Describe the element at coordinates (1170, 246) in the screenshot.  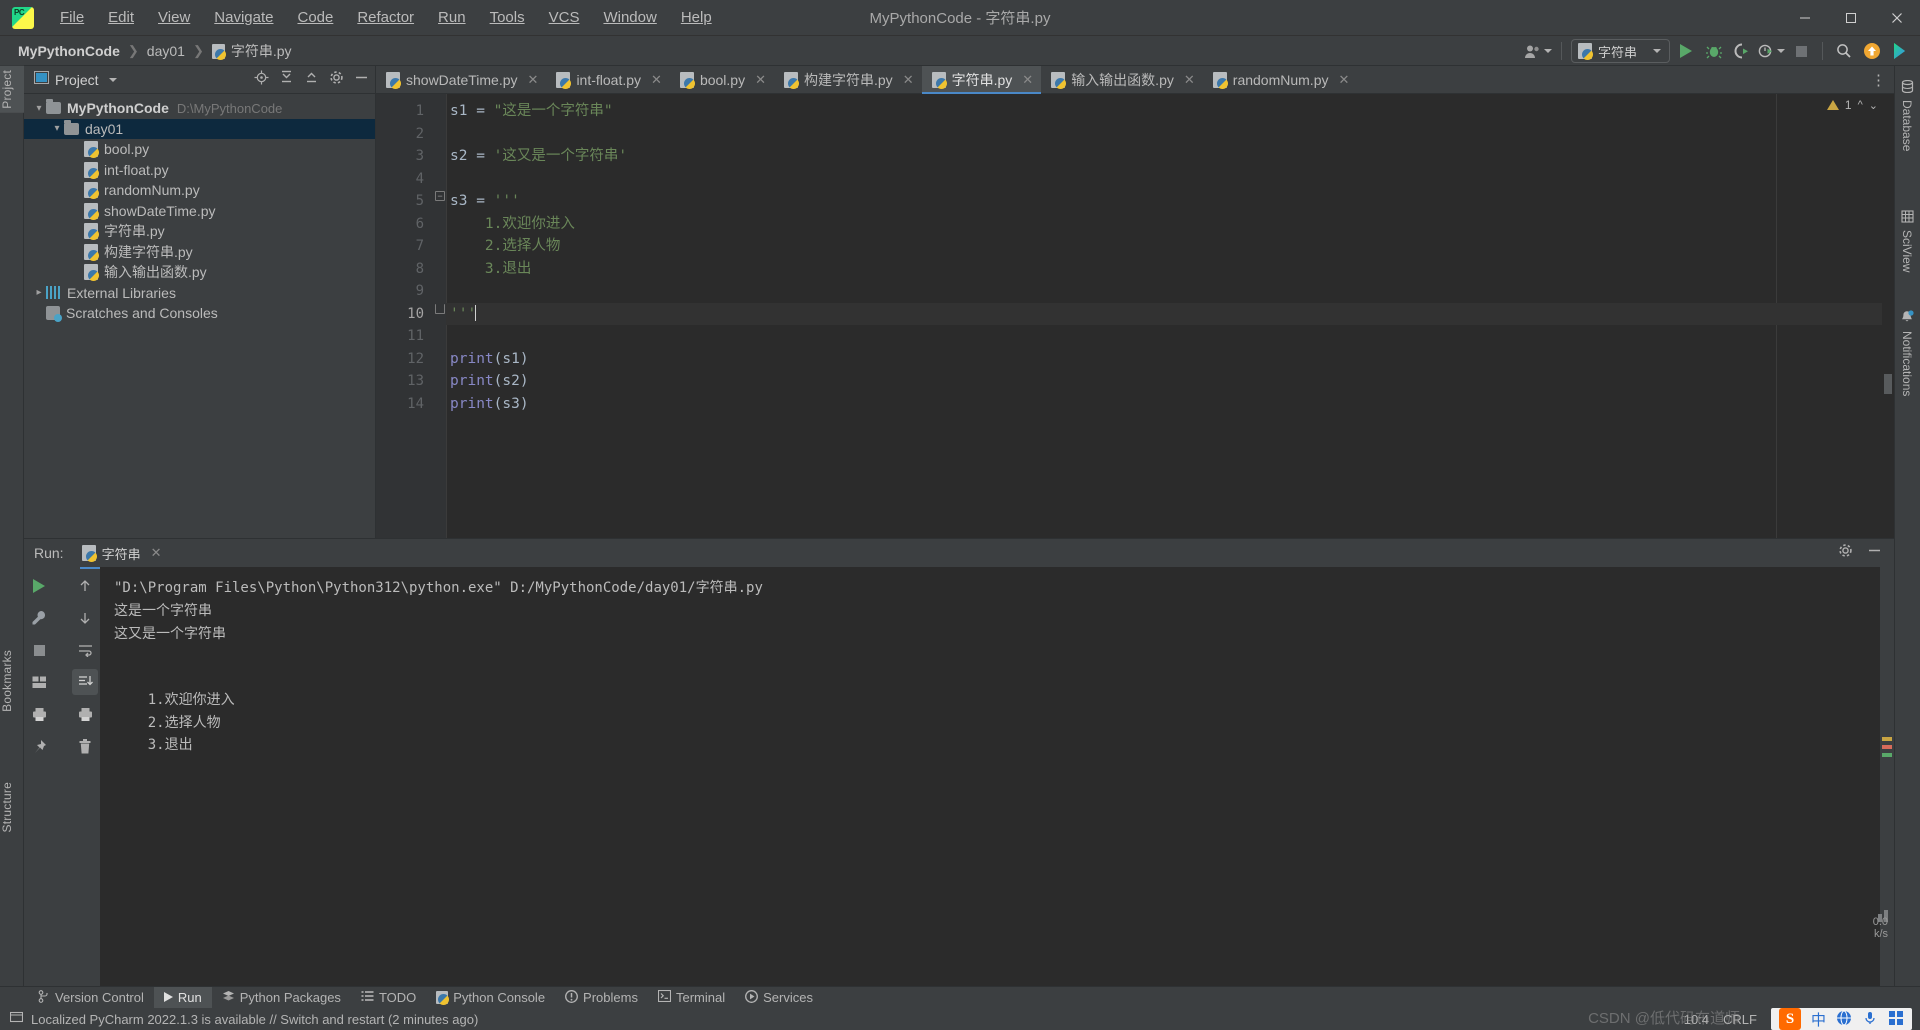
I see `code-line: 2.选择人物` at that location.